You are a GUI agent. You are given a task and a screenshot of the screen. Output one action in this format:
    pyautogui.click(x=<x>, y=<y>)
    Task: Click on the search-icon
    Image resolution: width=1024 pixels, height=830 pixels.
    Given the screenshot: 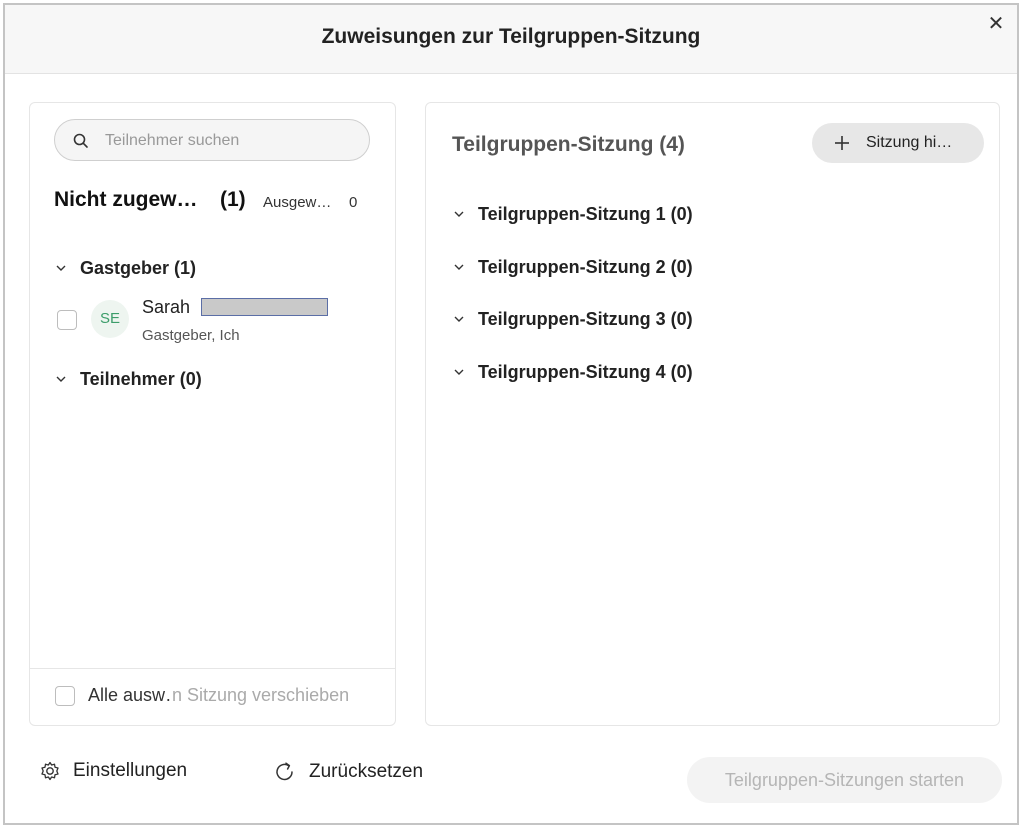 What is the action you would take?
    pyautogui.click(x=80, y=140)
    